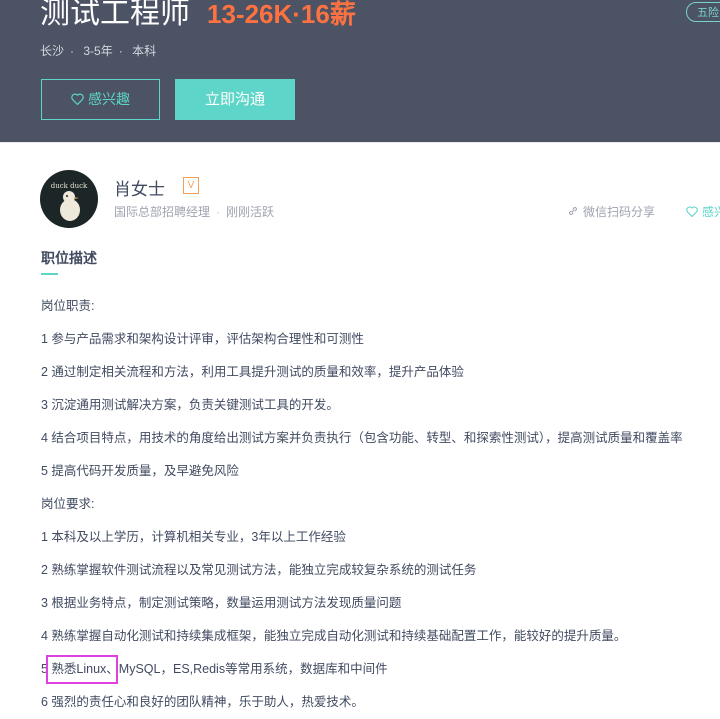  Describe the element at coordinates (144, 51) in the screenshot. I see `job-education: 本科` at that location.